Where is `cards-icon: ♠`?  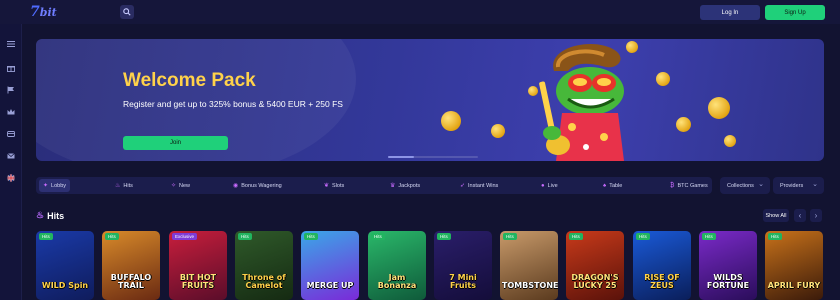 cards-icon: ♠ is located at coordinates (605, 185).